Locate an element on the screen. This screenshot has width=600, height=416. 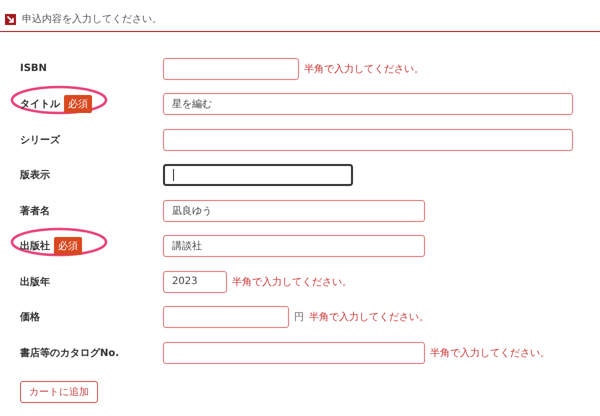
arrow-icon is located at coordinates (10, 19).